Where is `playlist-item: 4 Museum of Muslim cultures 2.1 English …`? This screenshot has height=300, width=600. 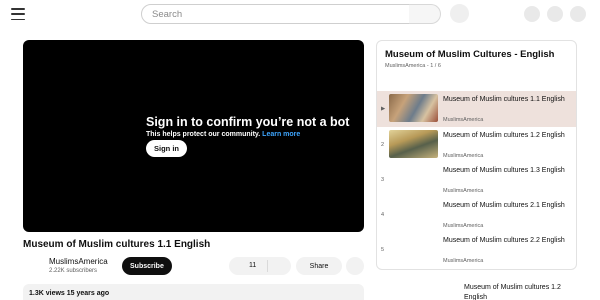
playlist-item: 4 Museum of Muslim cultures 2.1 English … is located at coordinates (476, 215).